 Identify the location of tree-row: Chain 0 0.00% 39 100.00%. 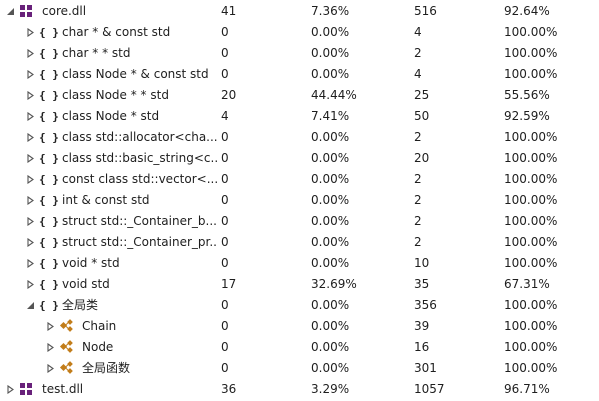
(299, 326).